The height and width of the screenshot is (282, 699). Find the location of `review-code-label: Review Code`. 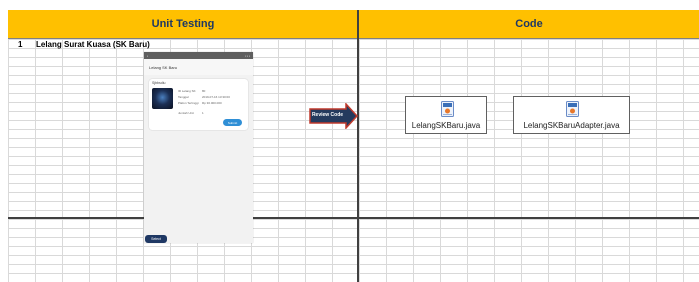

review-code-label: Review Code is located at coordinates (327, 115).